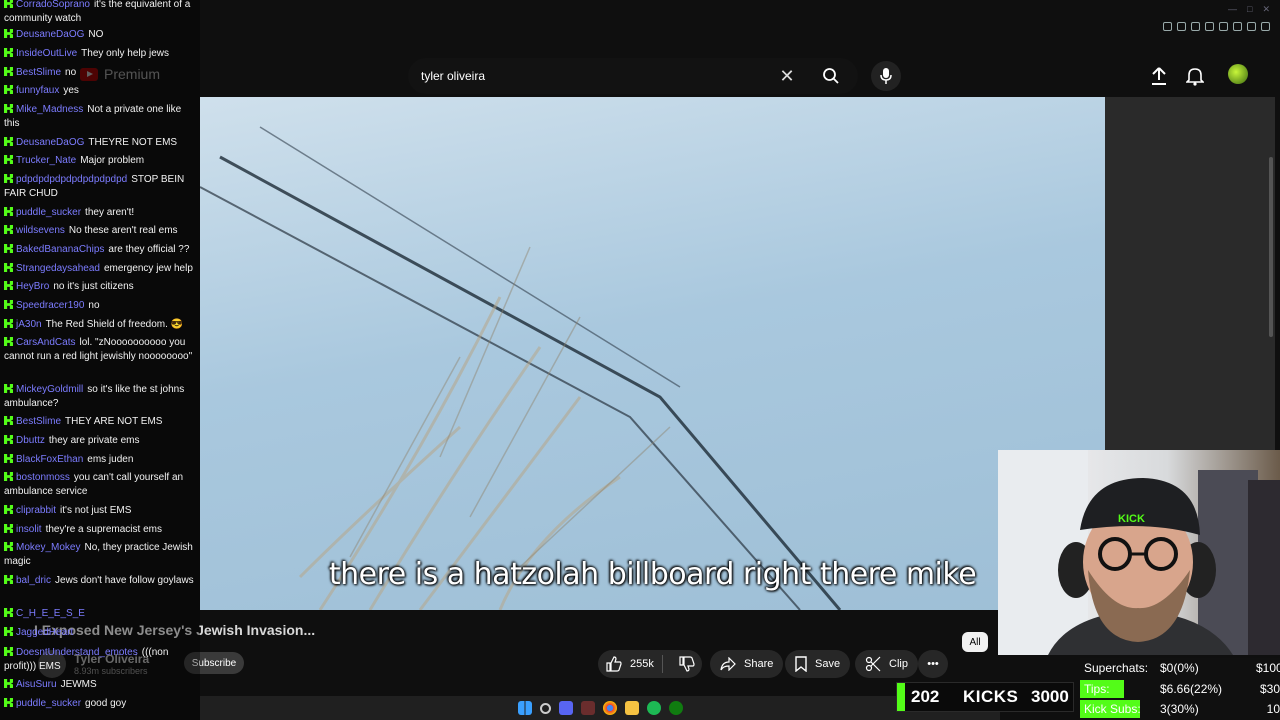 This screenshot has height=720, width=1280. I want to click on search-icon, so click(831, 76).